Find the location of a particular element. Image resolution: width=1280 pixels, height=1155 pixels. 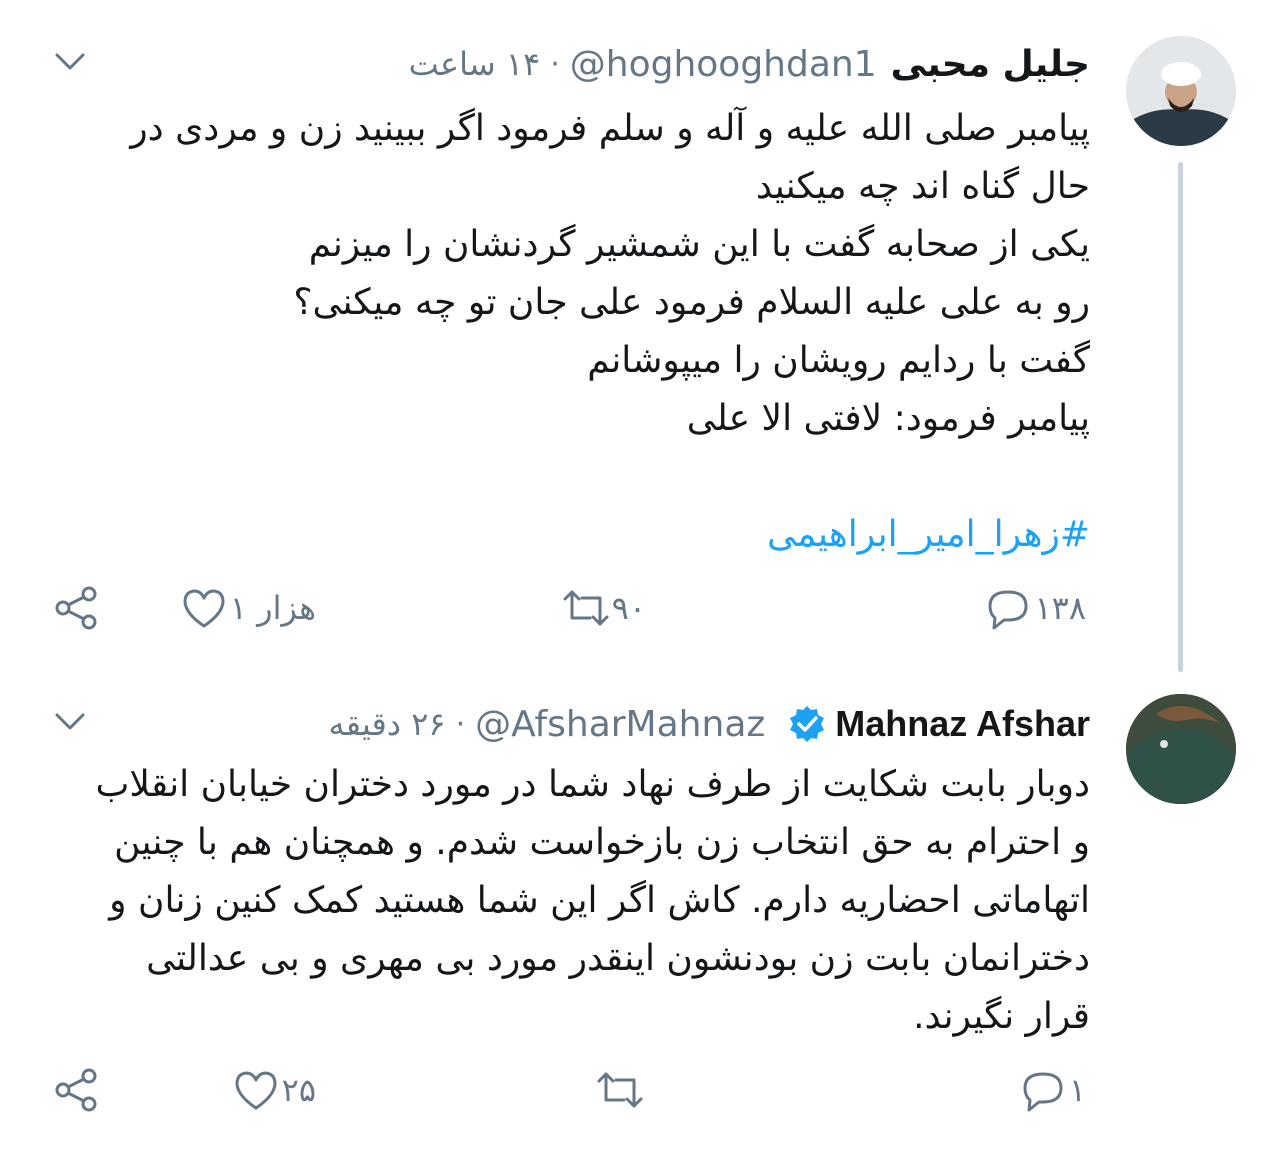

tweet-actions: ۱۳۸ ۹۰ ۱ هزار is located at coordinates (570, 608).